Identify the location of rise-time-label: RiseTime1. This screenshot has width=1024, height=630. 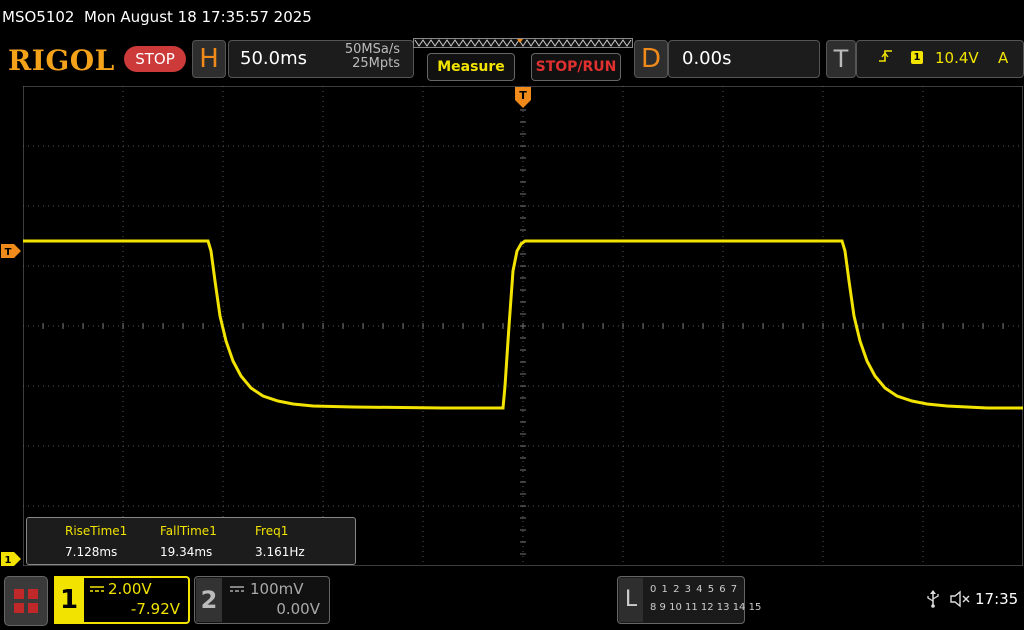
(96, 531).